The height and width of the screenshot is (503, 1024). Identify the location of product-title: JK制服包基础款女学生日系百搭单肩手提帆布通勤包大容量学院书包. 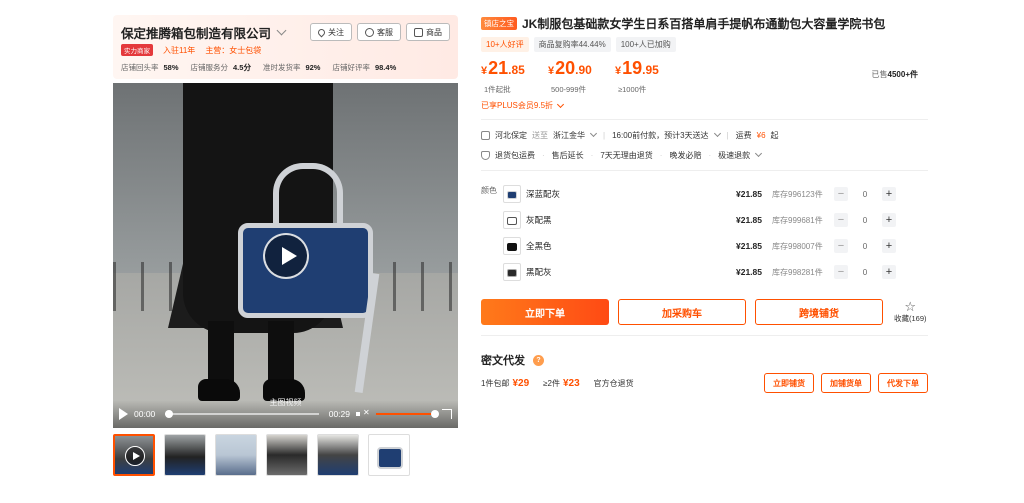
(704, 23).